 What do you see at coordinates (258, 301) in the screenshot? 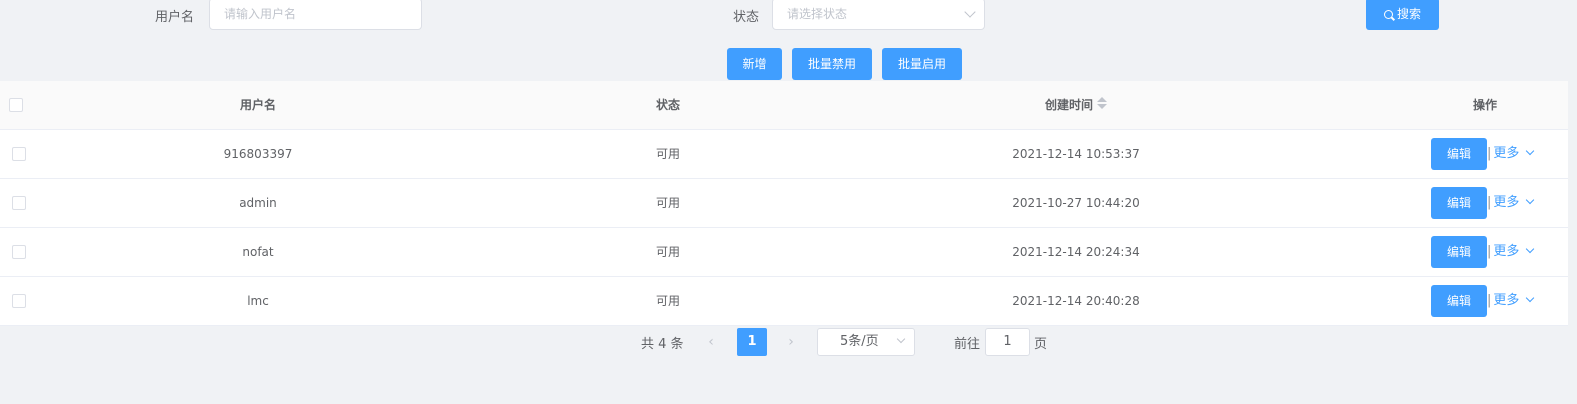
I see `cell-username: lmc` at bounding box center [258, 301].